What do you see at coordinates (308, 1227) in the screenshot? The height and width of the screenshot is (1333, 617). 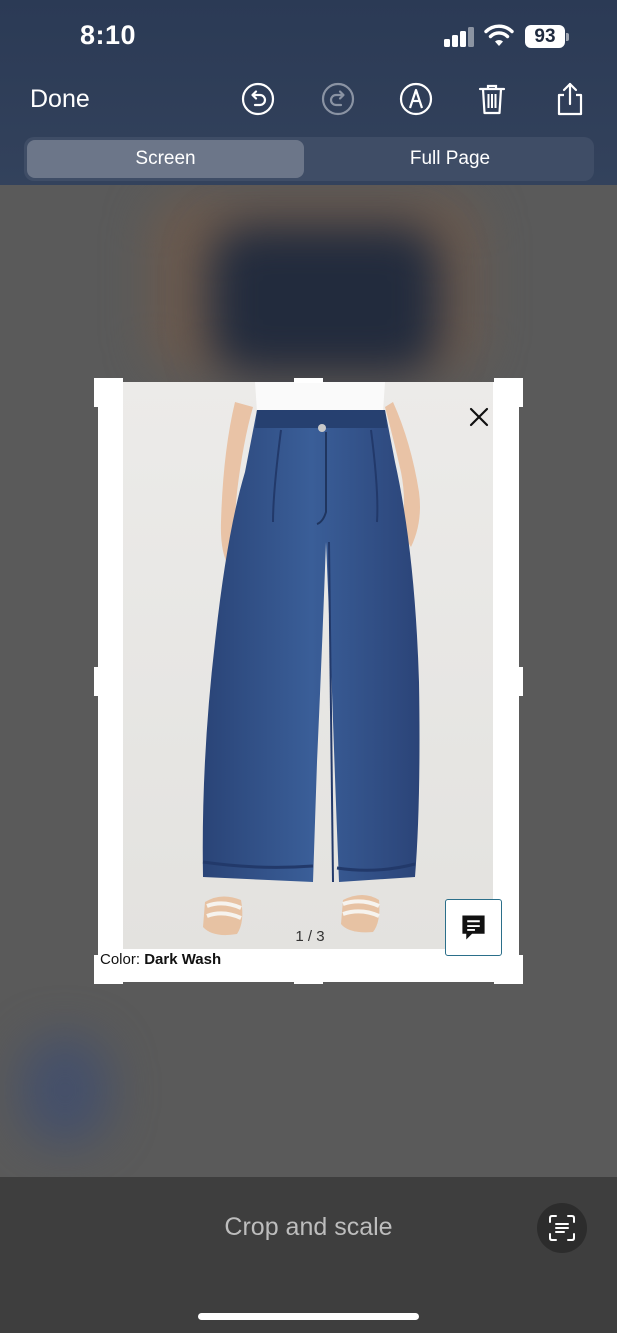 I see `crop-and-scale-title: Crop and scale` at bounding box center [308, 1227].